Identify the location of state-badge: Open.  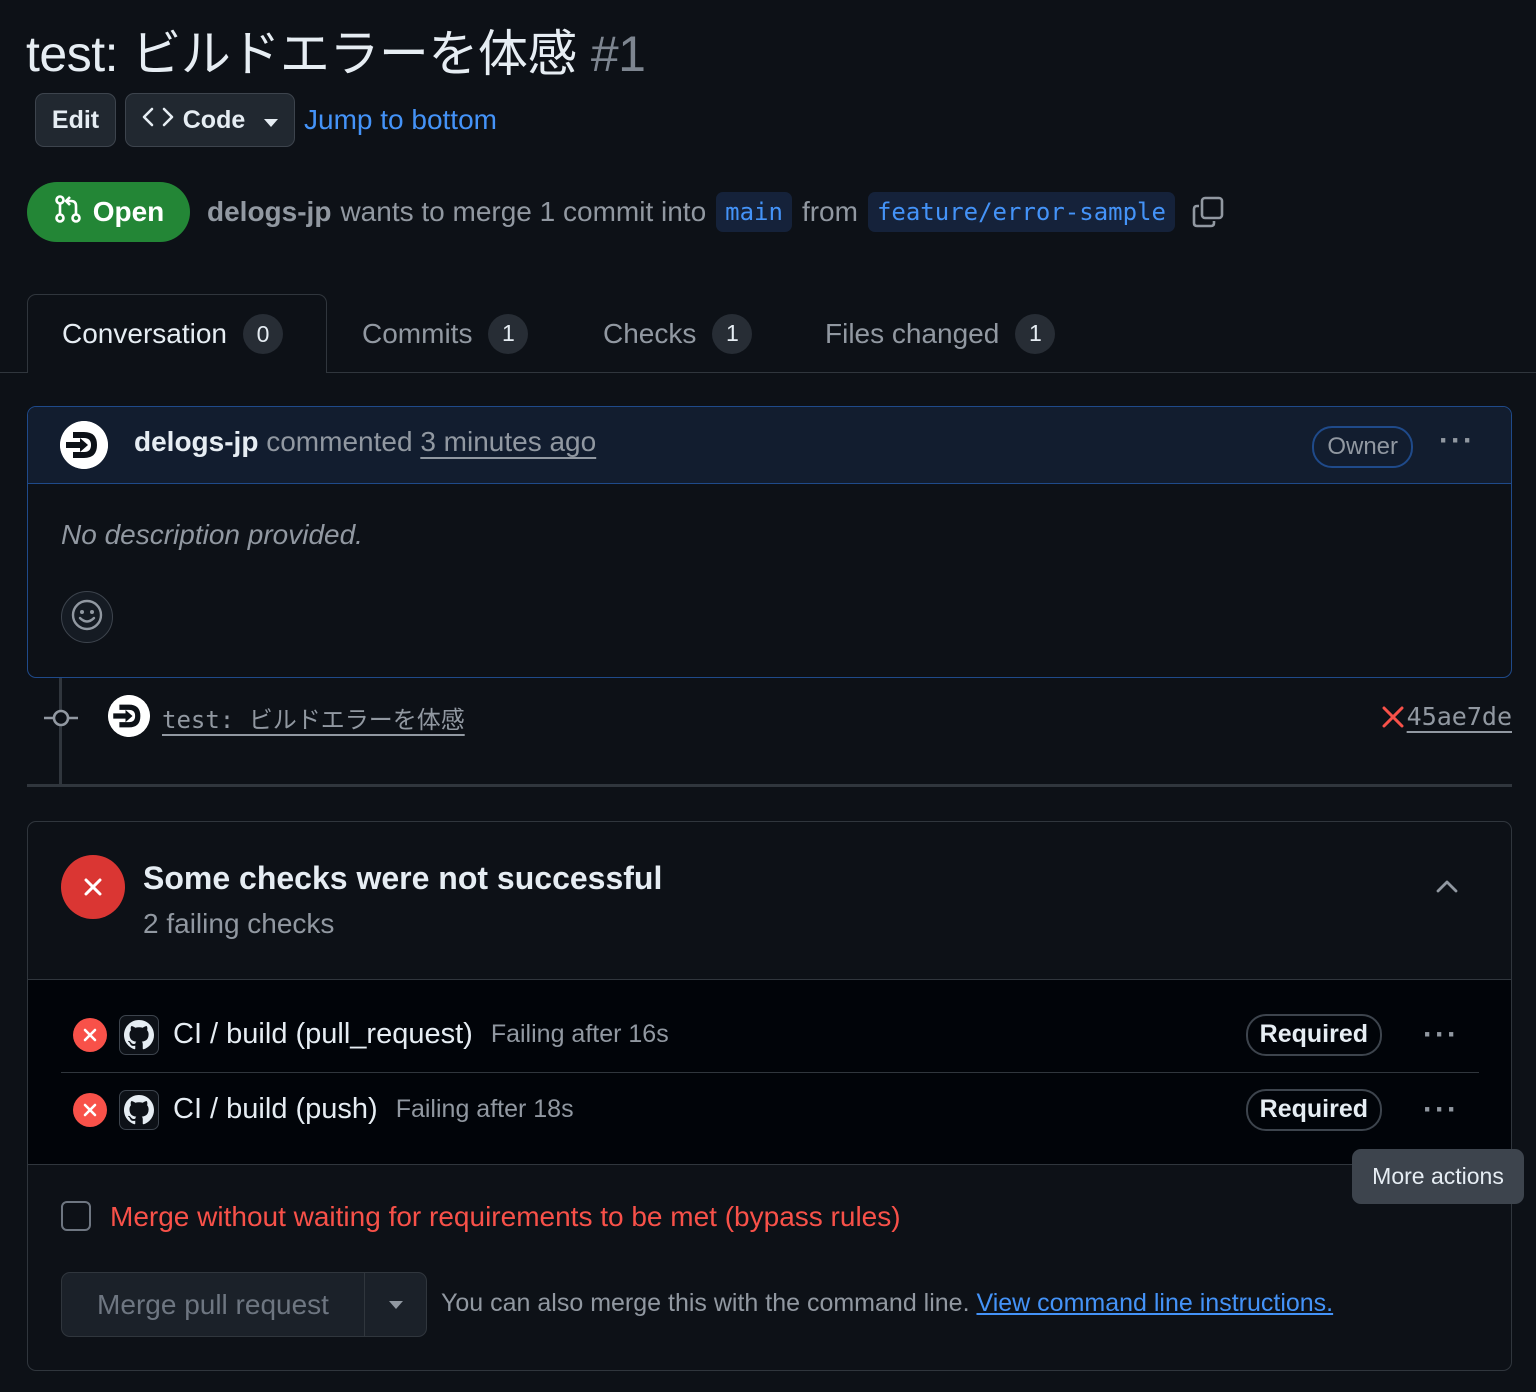
(108, 212).